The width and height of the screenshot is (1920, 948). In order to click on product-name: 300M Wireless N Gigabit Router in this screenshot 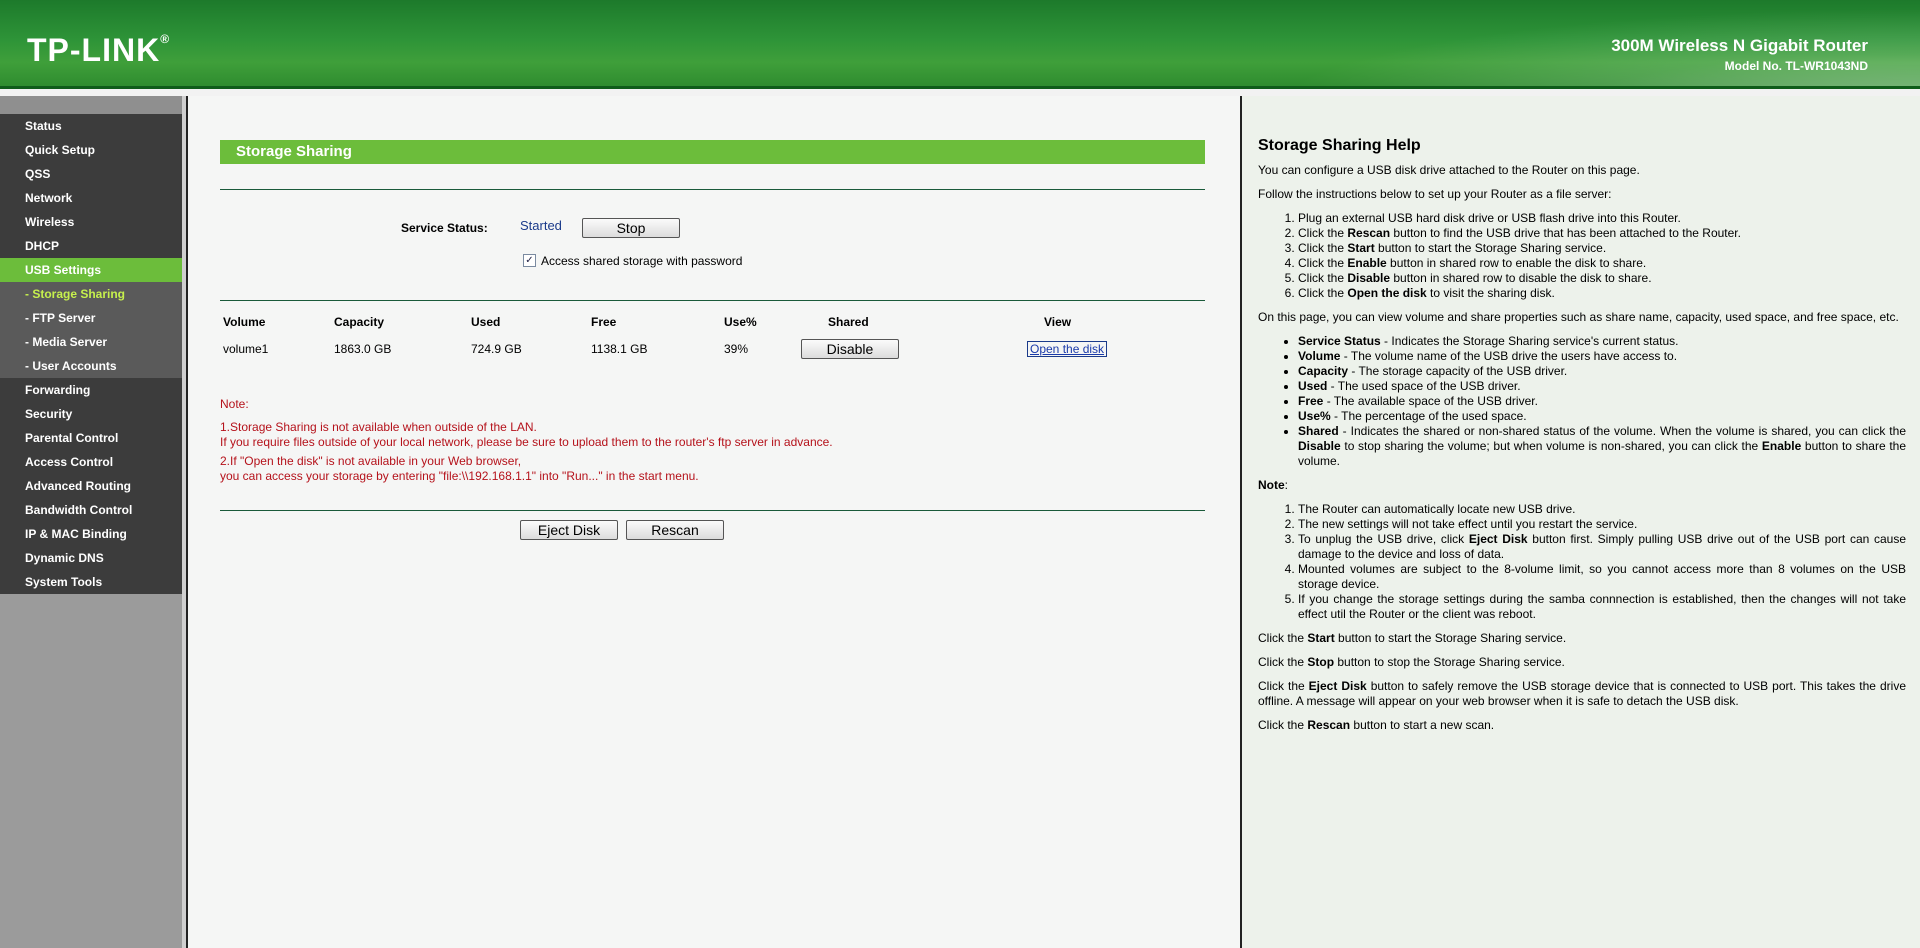, I will do `click(1739, 45)`.